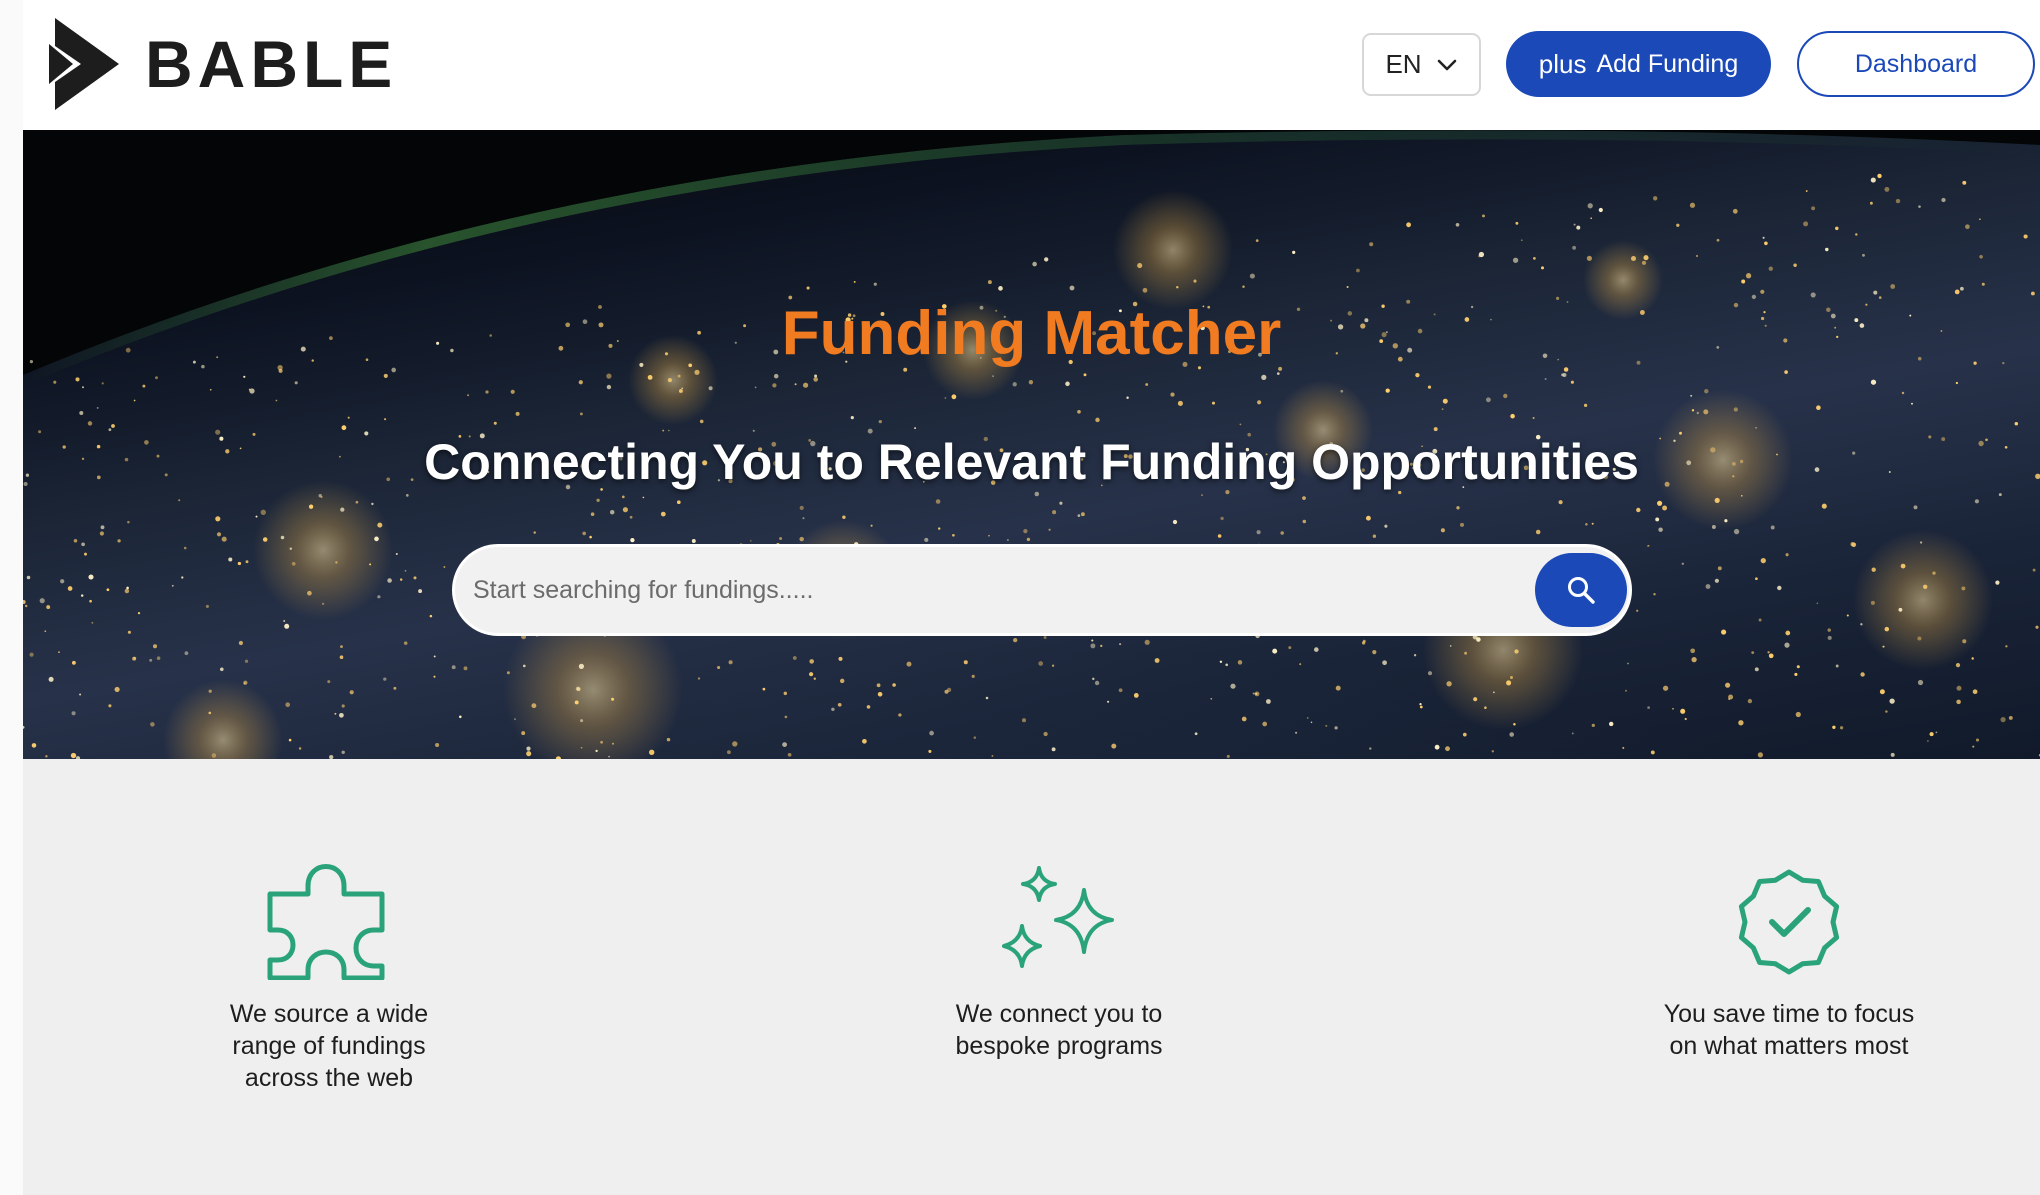 The height and width of the screenshot is (1195, 2040). I want to click on search-button, so click(1581, 590).